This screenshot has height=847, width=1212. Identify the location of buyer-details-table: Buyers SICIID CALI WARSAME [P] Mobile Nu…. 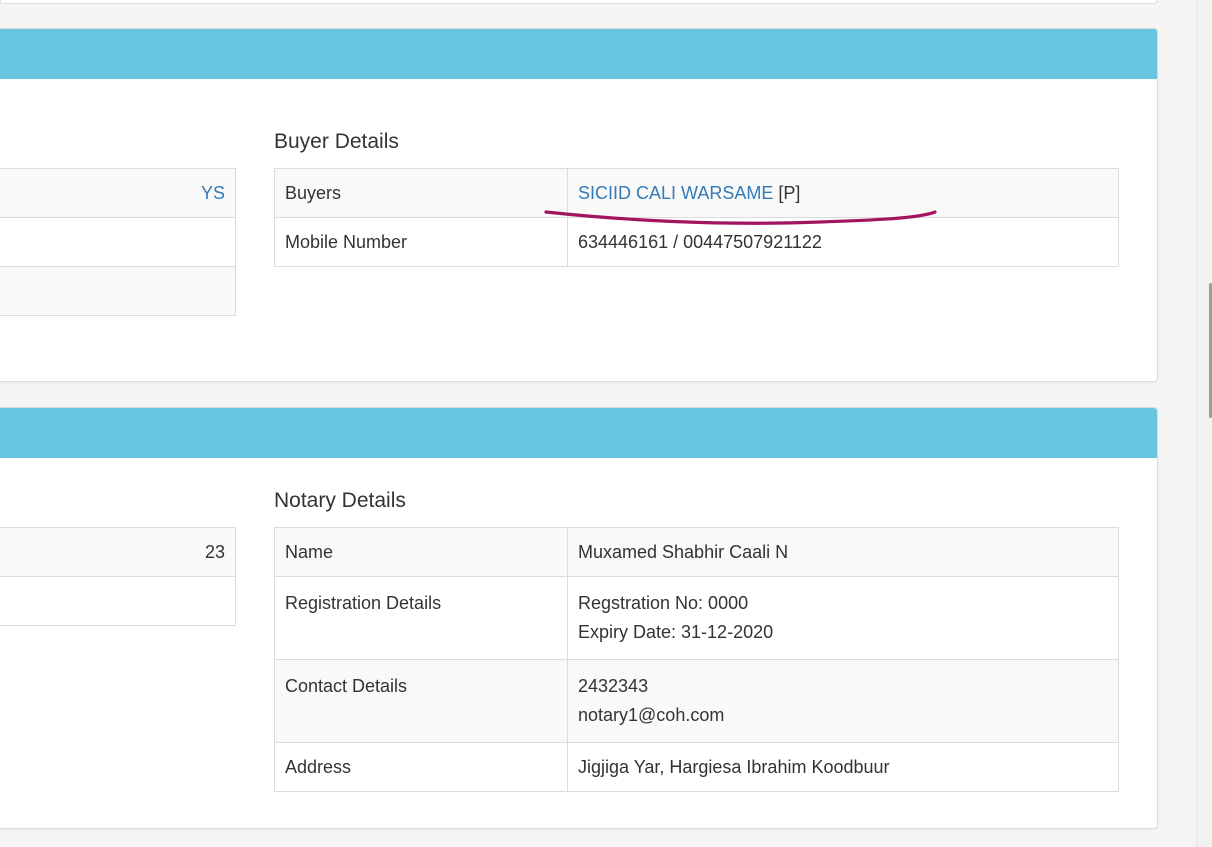
(696, 217).